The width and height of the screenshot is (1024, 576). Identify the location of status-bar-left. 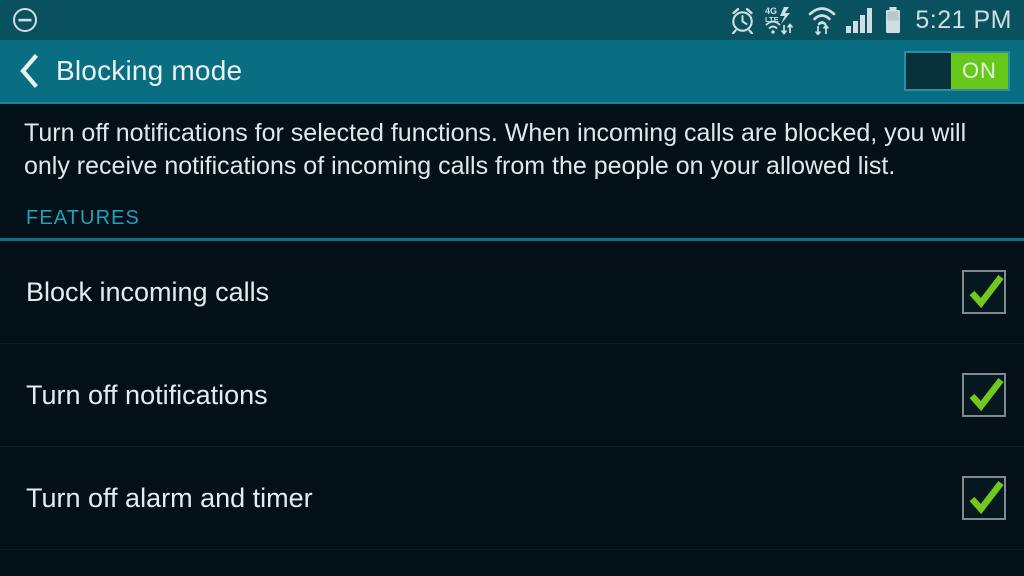
(25, 20).